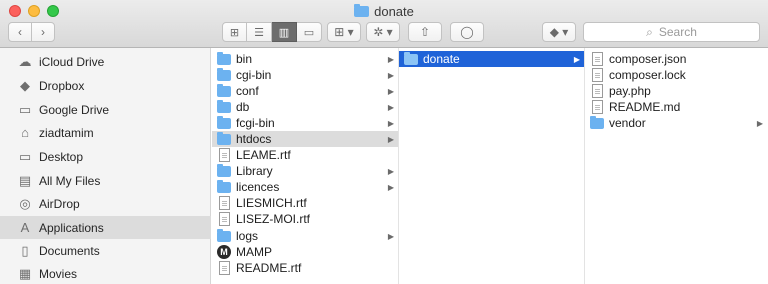 The image size is (768, 284). Describe the element at coordinates (305, 123) in the screenshot. I see `list-item-fcgi-bin: fcgi-bin ▶` at that location.